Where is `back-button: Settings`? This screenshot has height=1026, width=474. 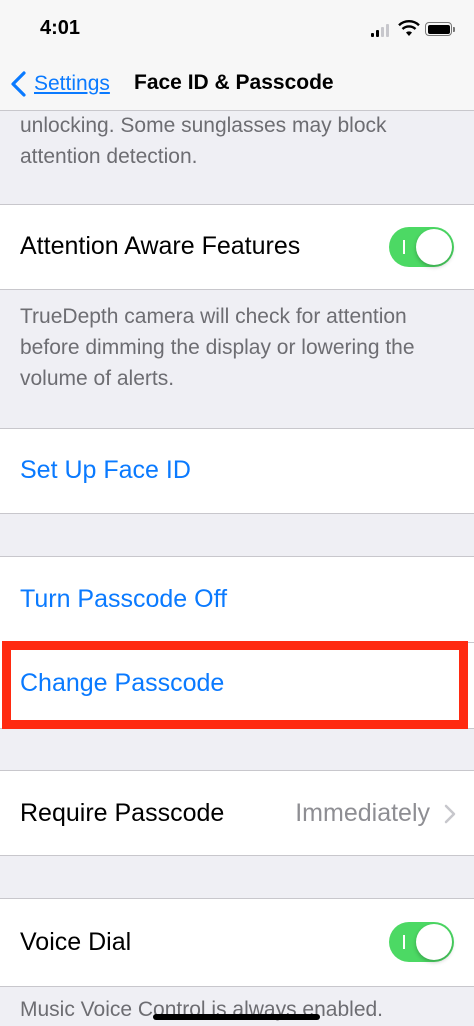 back-button: Settings is located at coordinates (60, 84).